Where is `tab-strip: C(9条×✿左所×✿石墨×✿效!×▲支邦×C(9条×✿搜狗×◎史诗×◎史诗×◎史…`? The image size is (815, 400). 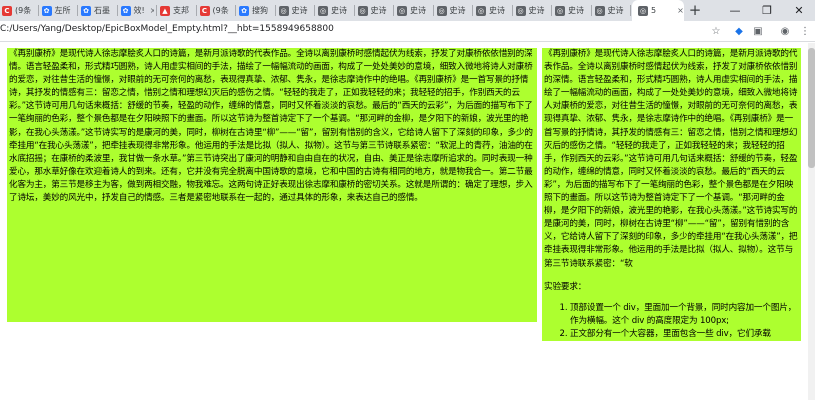 tab-strip: C(9条×✿左所×✿石墨×✿效!×▲支邦×C(9条×✿搜狗×◎史诗×◎史诗×◎史… is located at coordinates (407, 10).